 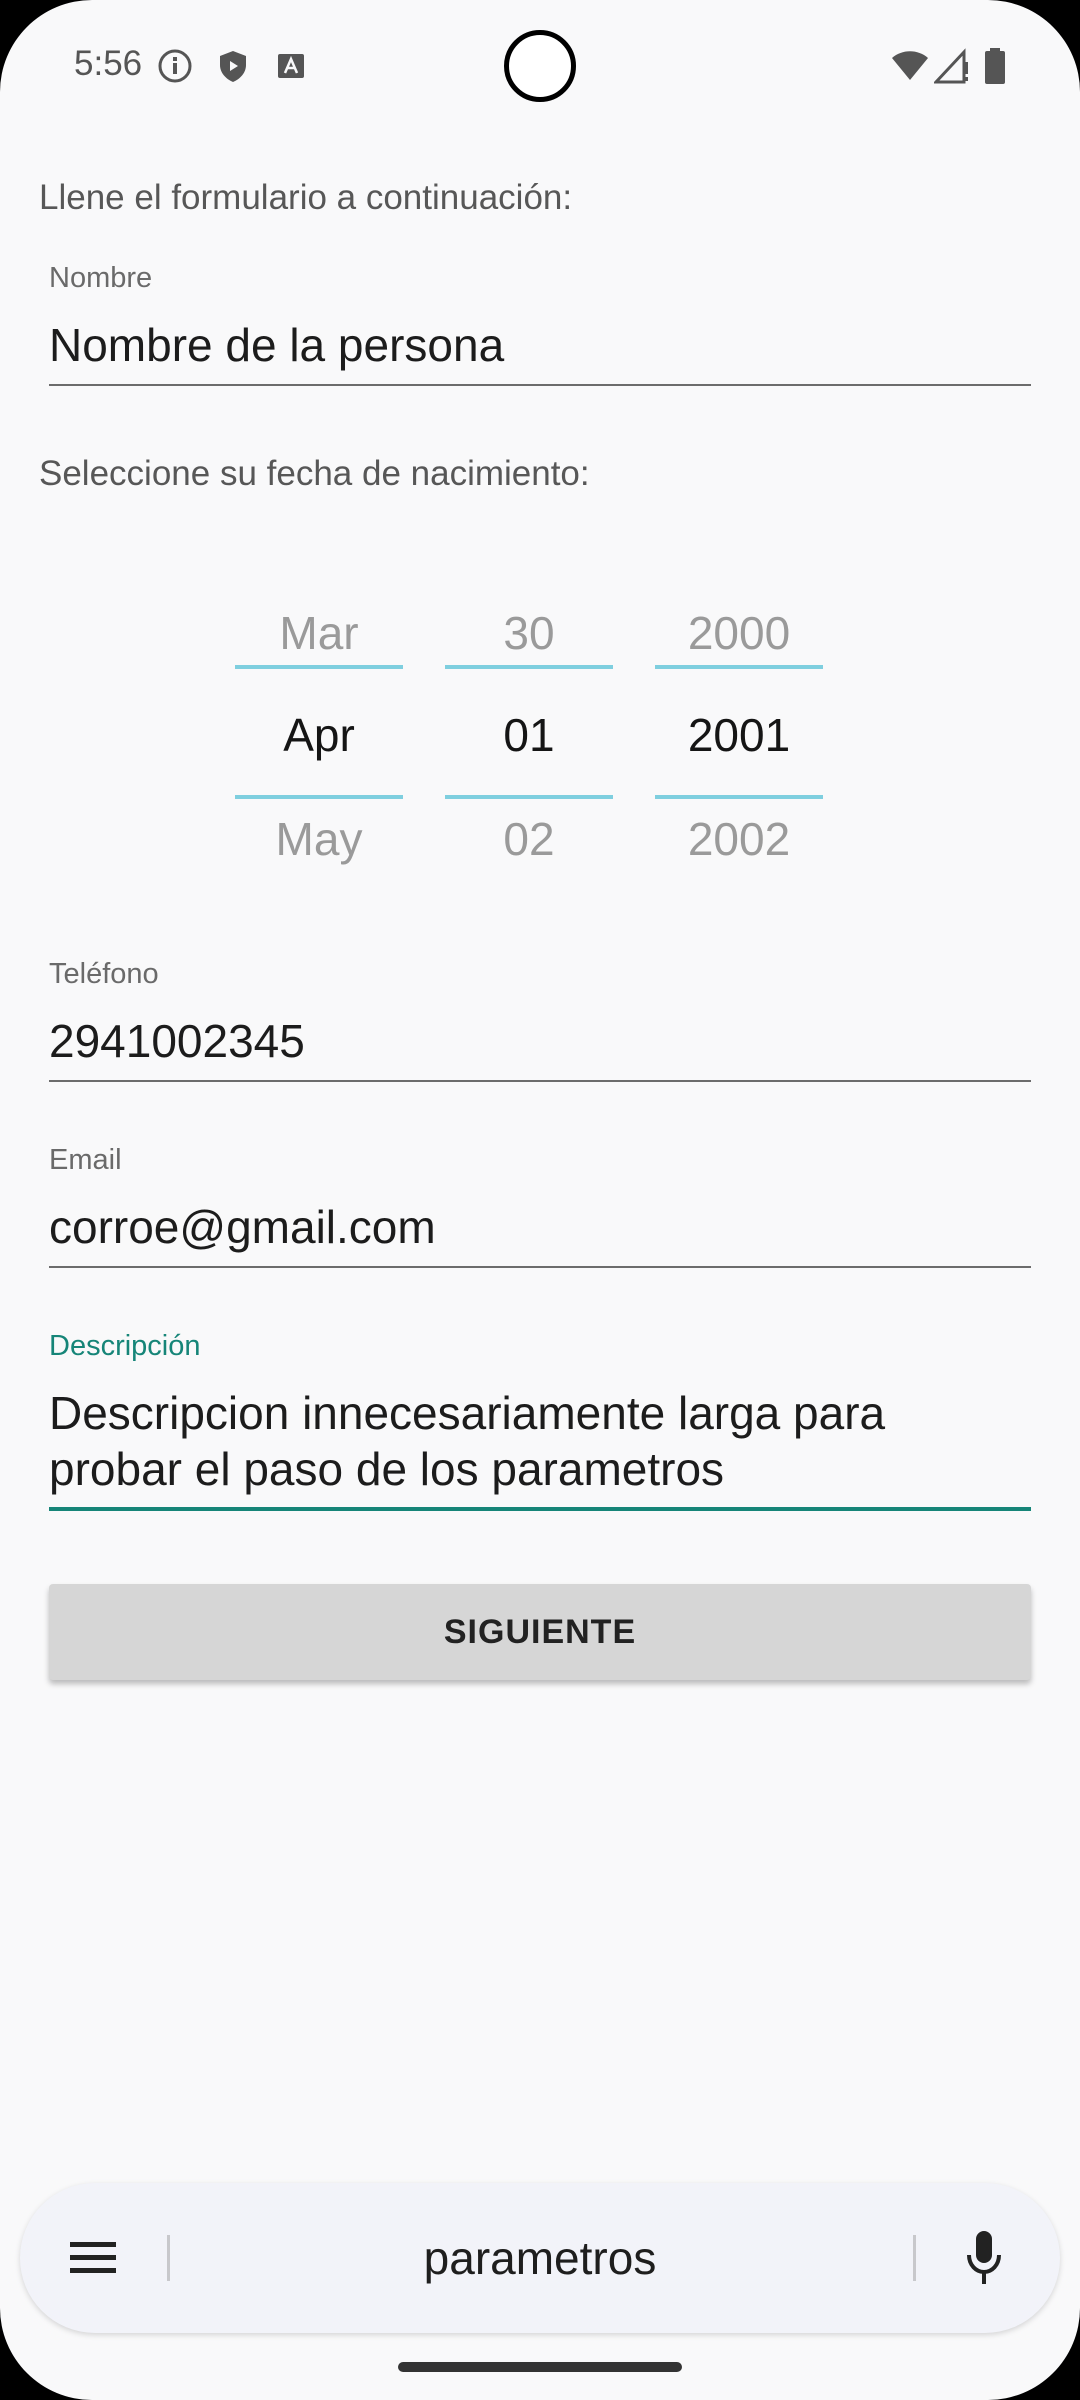 I want to click on year-prev: 2000, so click(x=739, y=633).